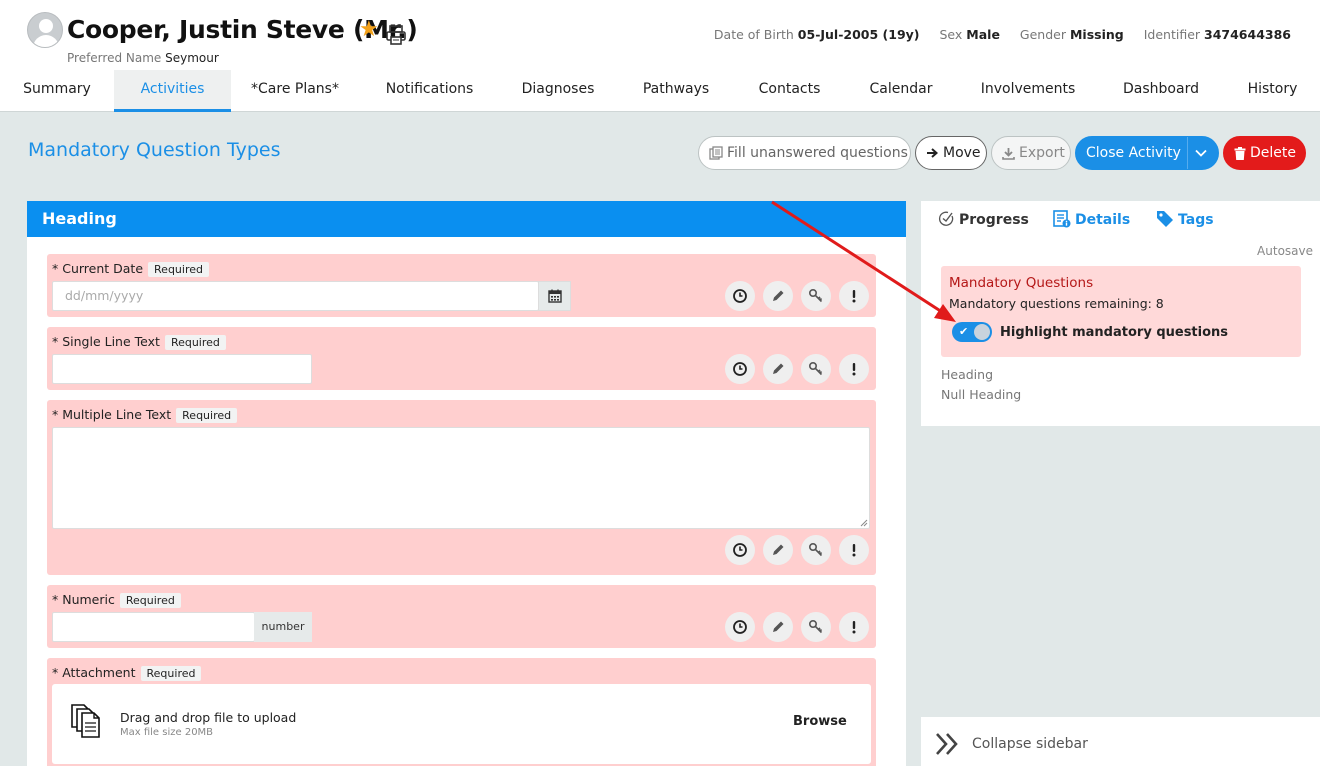 The height and width of the screenshot is (766, 1320). Describe the element at coordinates (396, 35) in the screenshot. I see `printer-icon` at that location.